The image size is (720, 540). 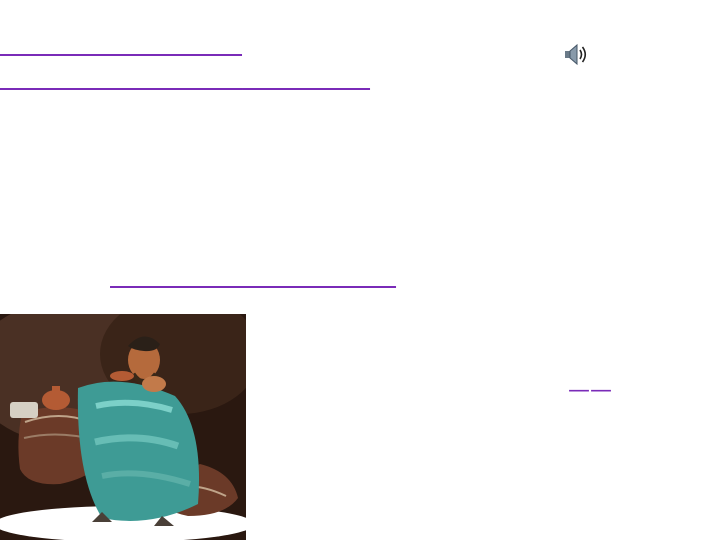 What do you see at coordinates (55, 276) in the screenshot?
I see `poem-line-8-plain` at bounding box center [55, 276].